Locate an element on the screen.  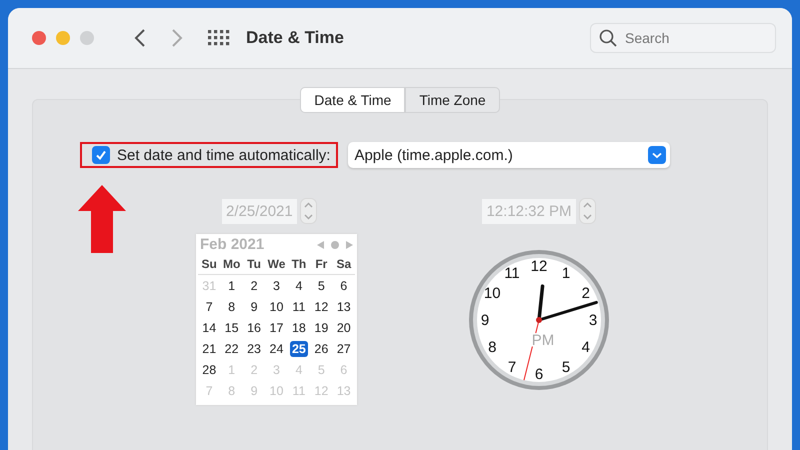
search-field: Search is located at coordinates (683, 38).